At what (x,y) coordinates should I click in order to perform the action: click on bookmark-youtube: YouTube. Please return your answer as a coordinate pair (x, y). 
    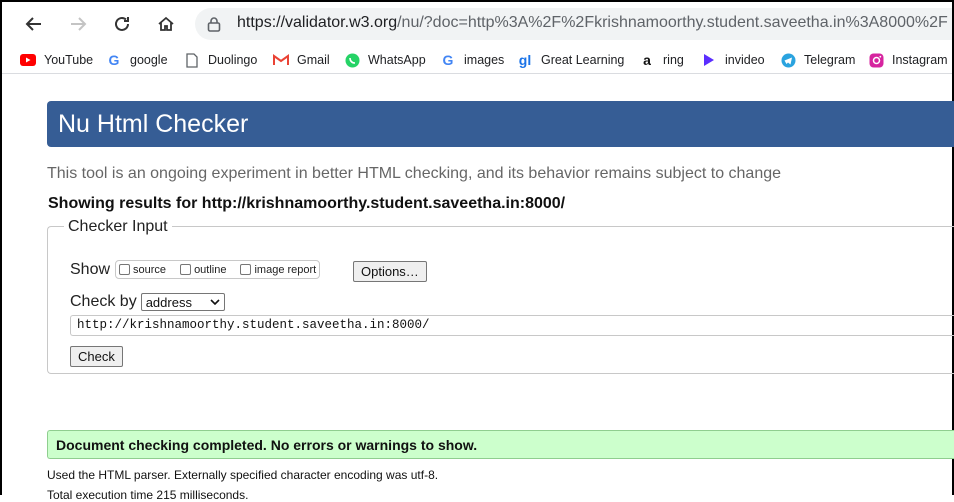
    Looking at the image, I should click on (56, 60).